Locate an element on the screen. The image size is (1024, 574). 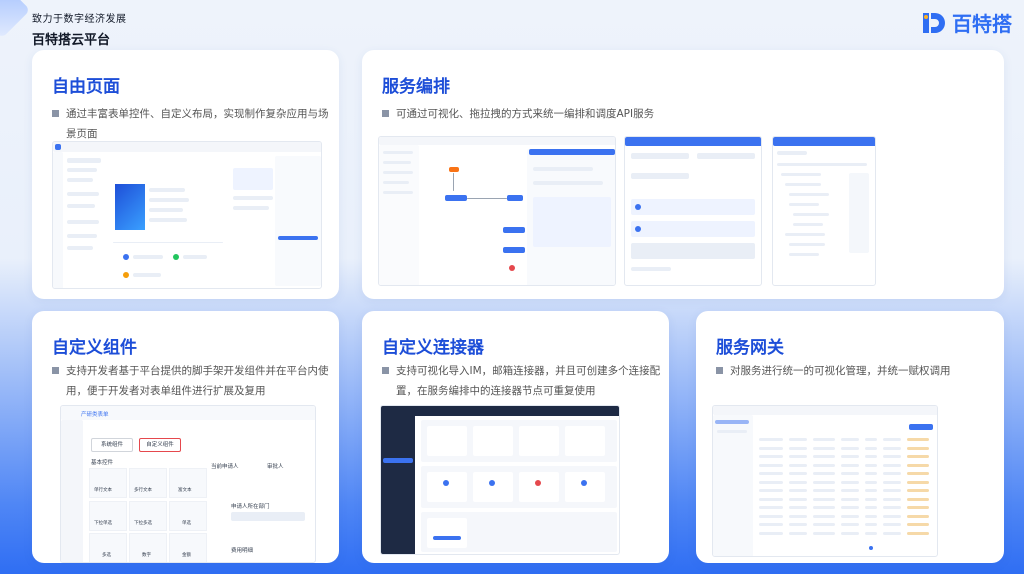
brand-logo: 百特搭 is located at coordinates (966, 22).